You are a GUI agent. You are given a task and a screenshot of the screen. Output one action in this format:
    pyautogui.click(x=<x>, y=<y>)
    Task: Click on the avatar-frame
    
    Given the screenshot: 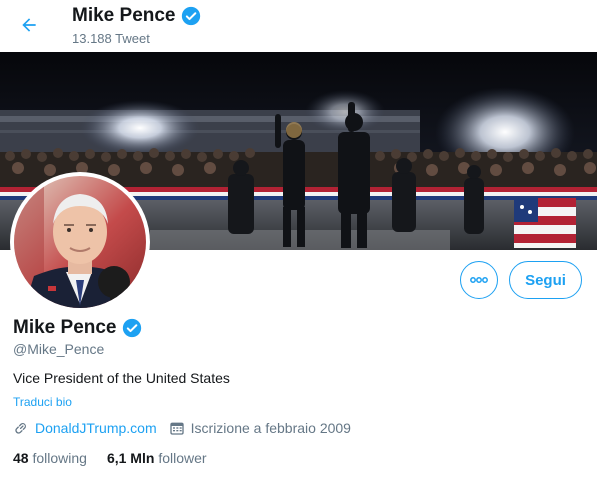 What is the action you would take?
    pyautogui.click(x=80, y=242)
    